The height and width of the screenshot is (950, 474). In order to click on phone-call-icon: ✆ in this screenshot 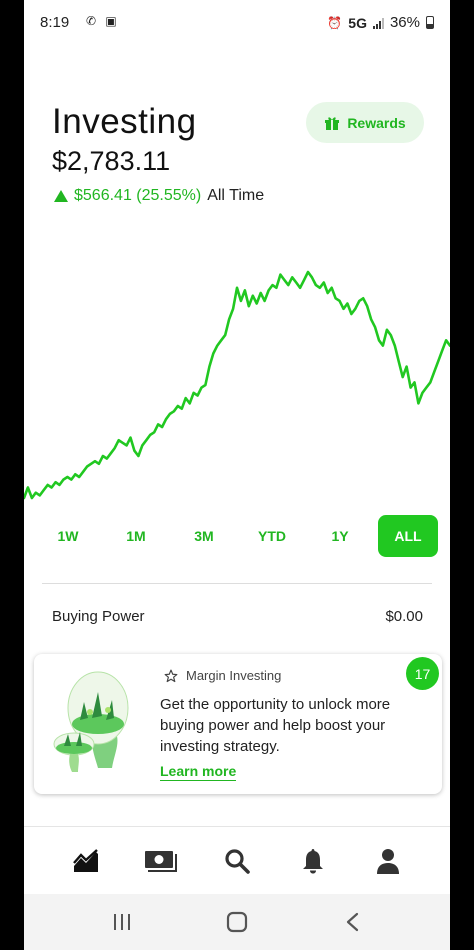, I will do `click(93, 21)`.